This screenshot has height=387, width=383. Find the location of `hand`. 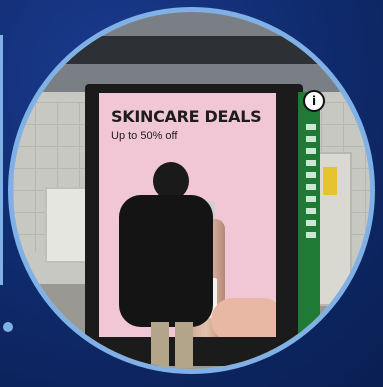

hand is located at coordinates (243, 317).